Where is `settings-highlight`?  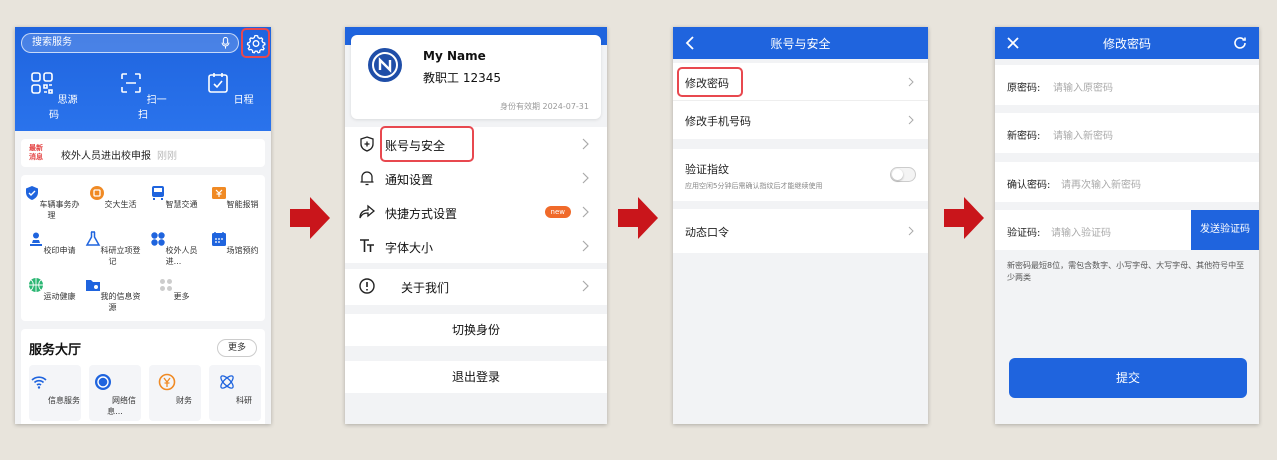 settings-highlight is located at coordinates (255, 43).